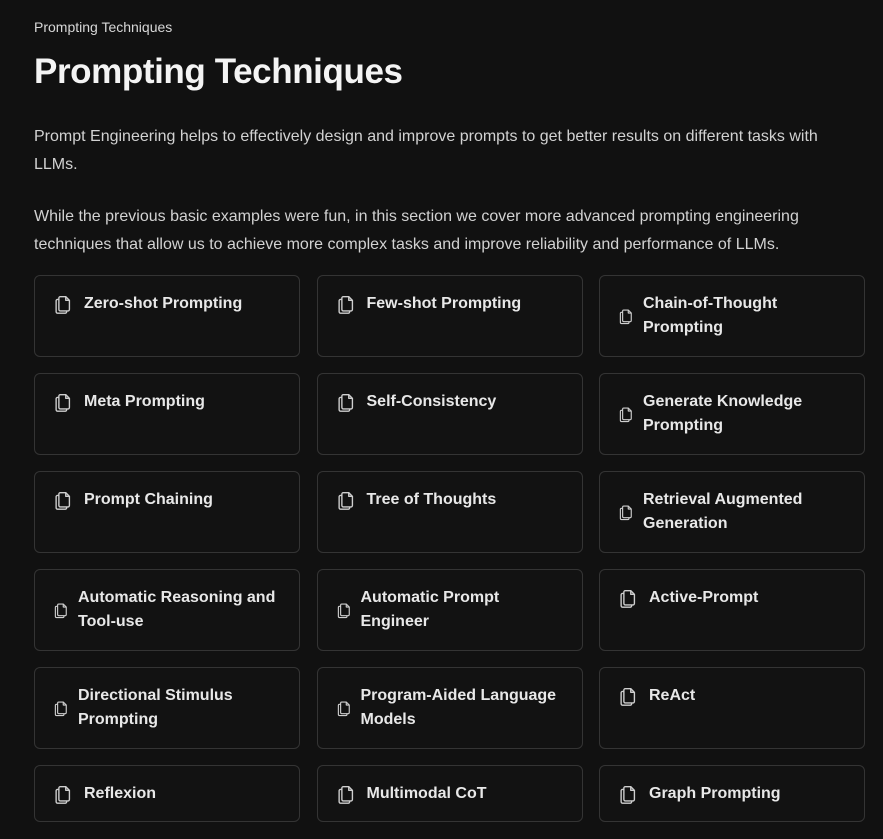 The width and height of the screenshot is (883, 839). Describe the element at coordinates (148, 499) in the screenshot. I see `card-label: Prompt Chaining` at that location.